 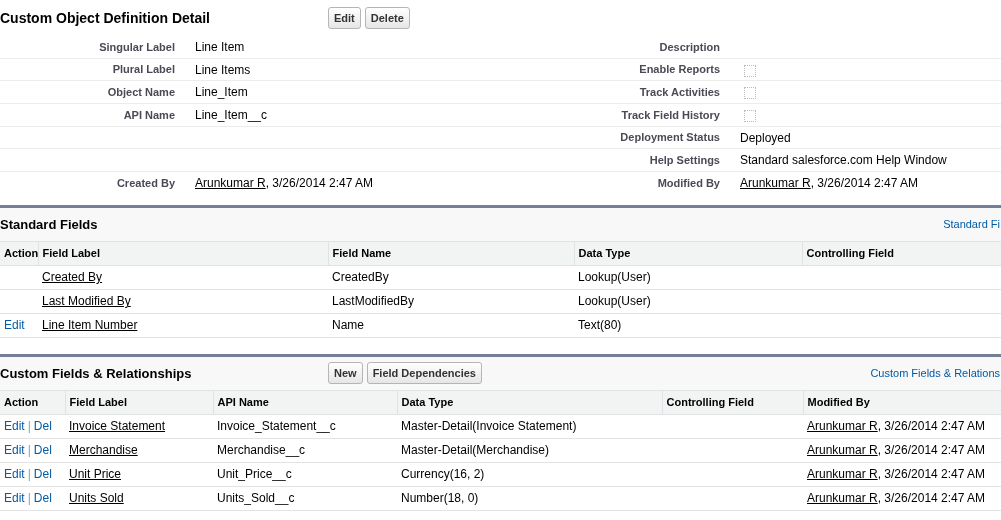 I want to click on field-label-link: Created By, so click(x=72, y=277).